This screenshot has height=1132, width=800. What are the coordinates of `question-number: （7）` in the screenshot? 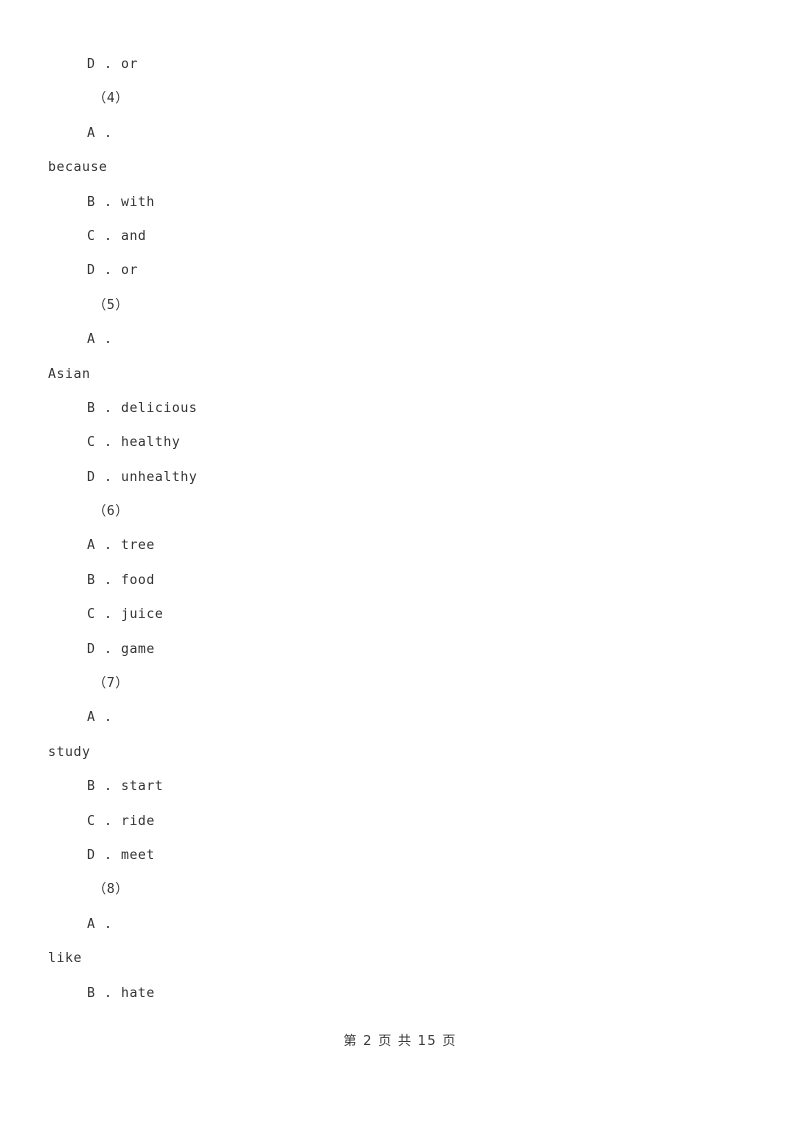 It's located at (111, 684).